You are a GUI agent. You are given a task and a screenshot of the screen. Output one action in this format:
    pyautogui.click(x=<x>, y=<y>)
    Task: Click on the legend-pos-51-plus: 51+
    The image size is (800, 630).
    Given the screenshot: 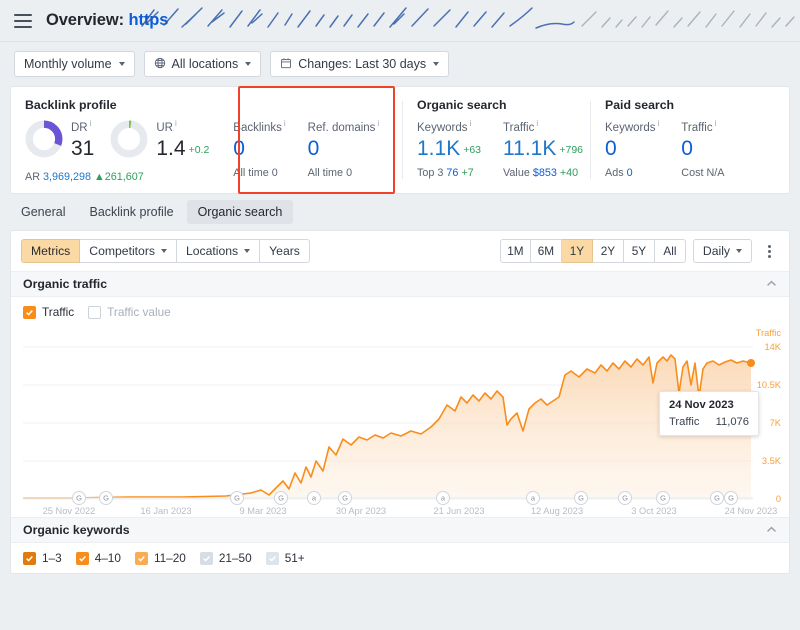 What is the action you would take?
    pyautogui.click(x=285, y=558)
    